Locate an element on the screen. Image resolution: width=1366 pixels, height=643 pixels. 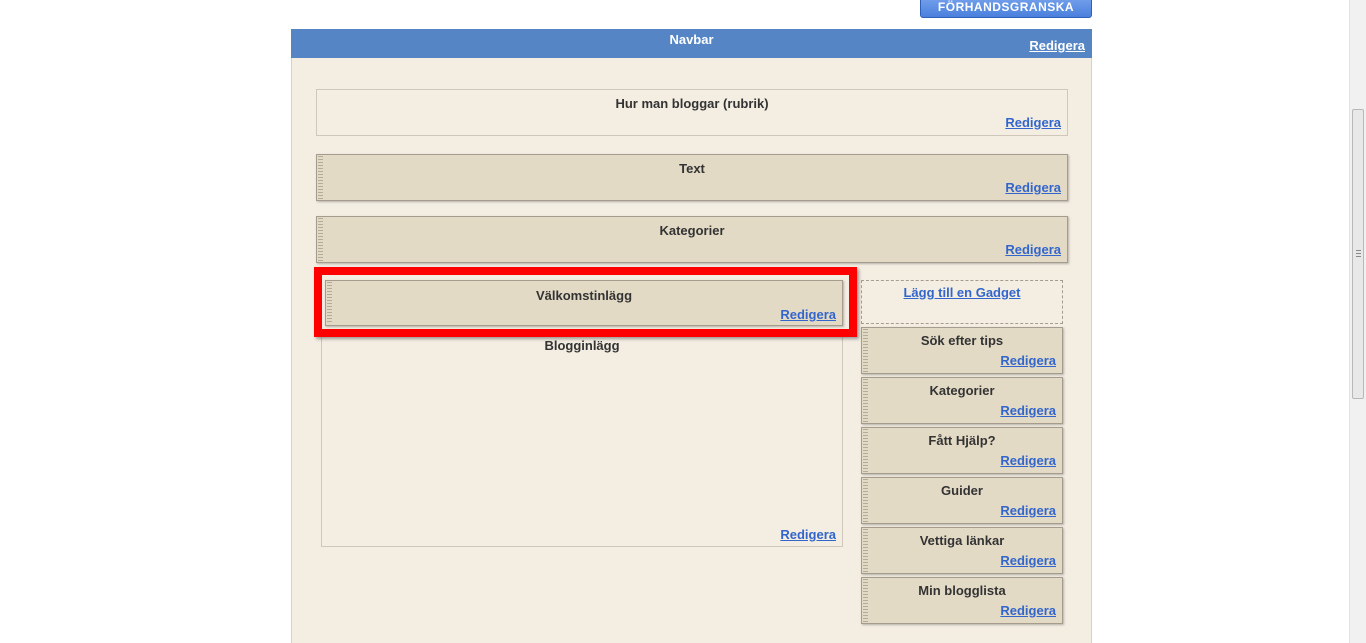
categories-gadget-edit-link: Redigera is located at coordinates (1033, 249).